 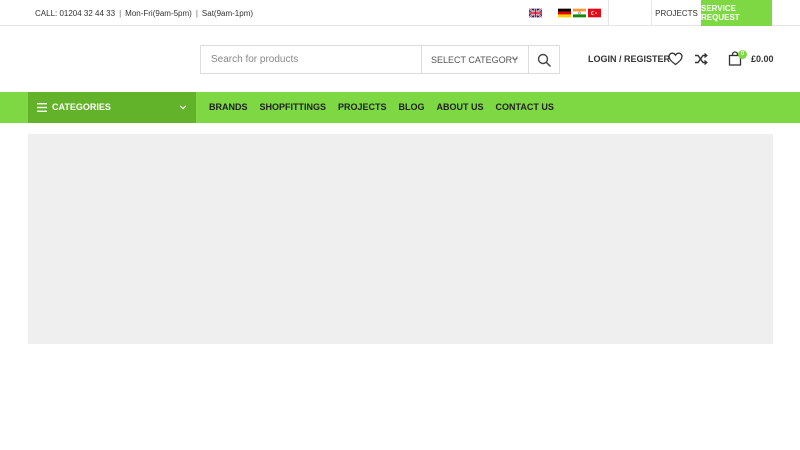 What do you see at coordinates (158, 13) in the screenshot?
I see `weekday-hours: Mon-Fri(9am-5pm)` at bounding box center [158, 13].